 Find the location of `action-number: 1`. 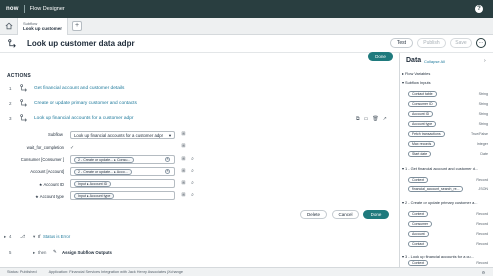

action-number: 1 is located at coordinates (10, 88).